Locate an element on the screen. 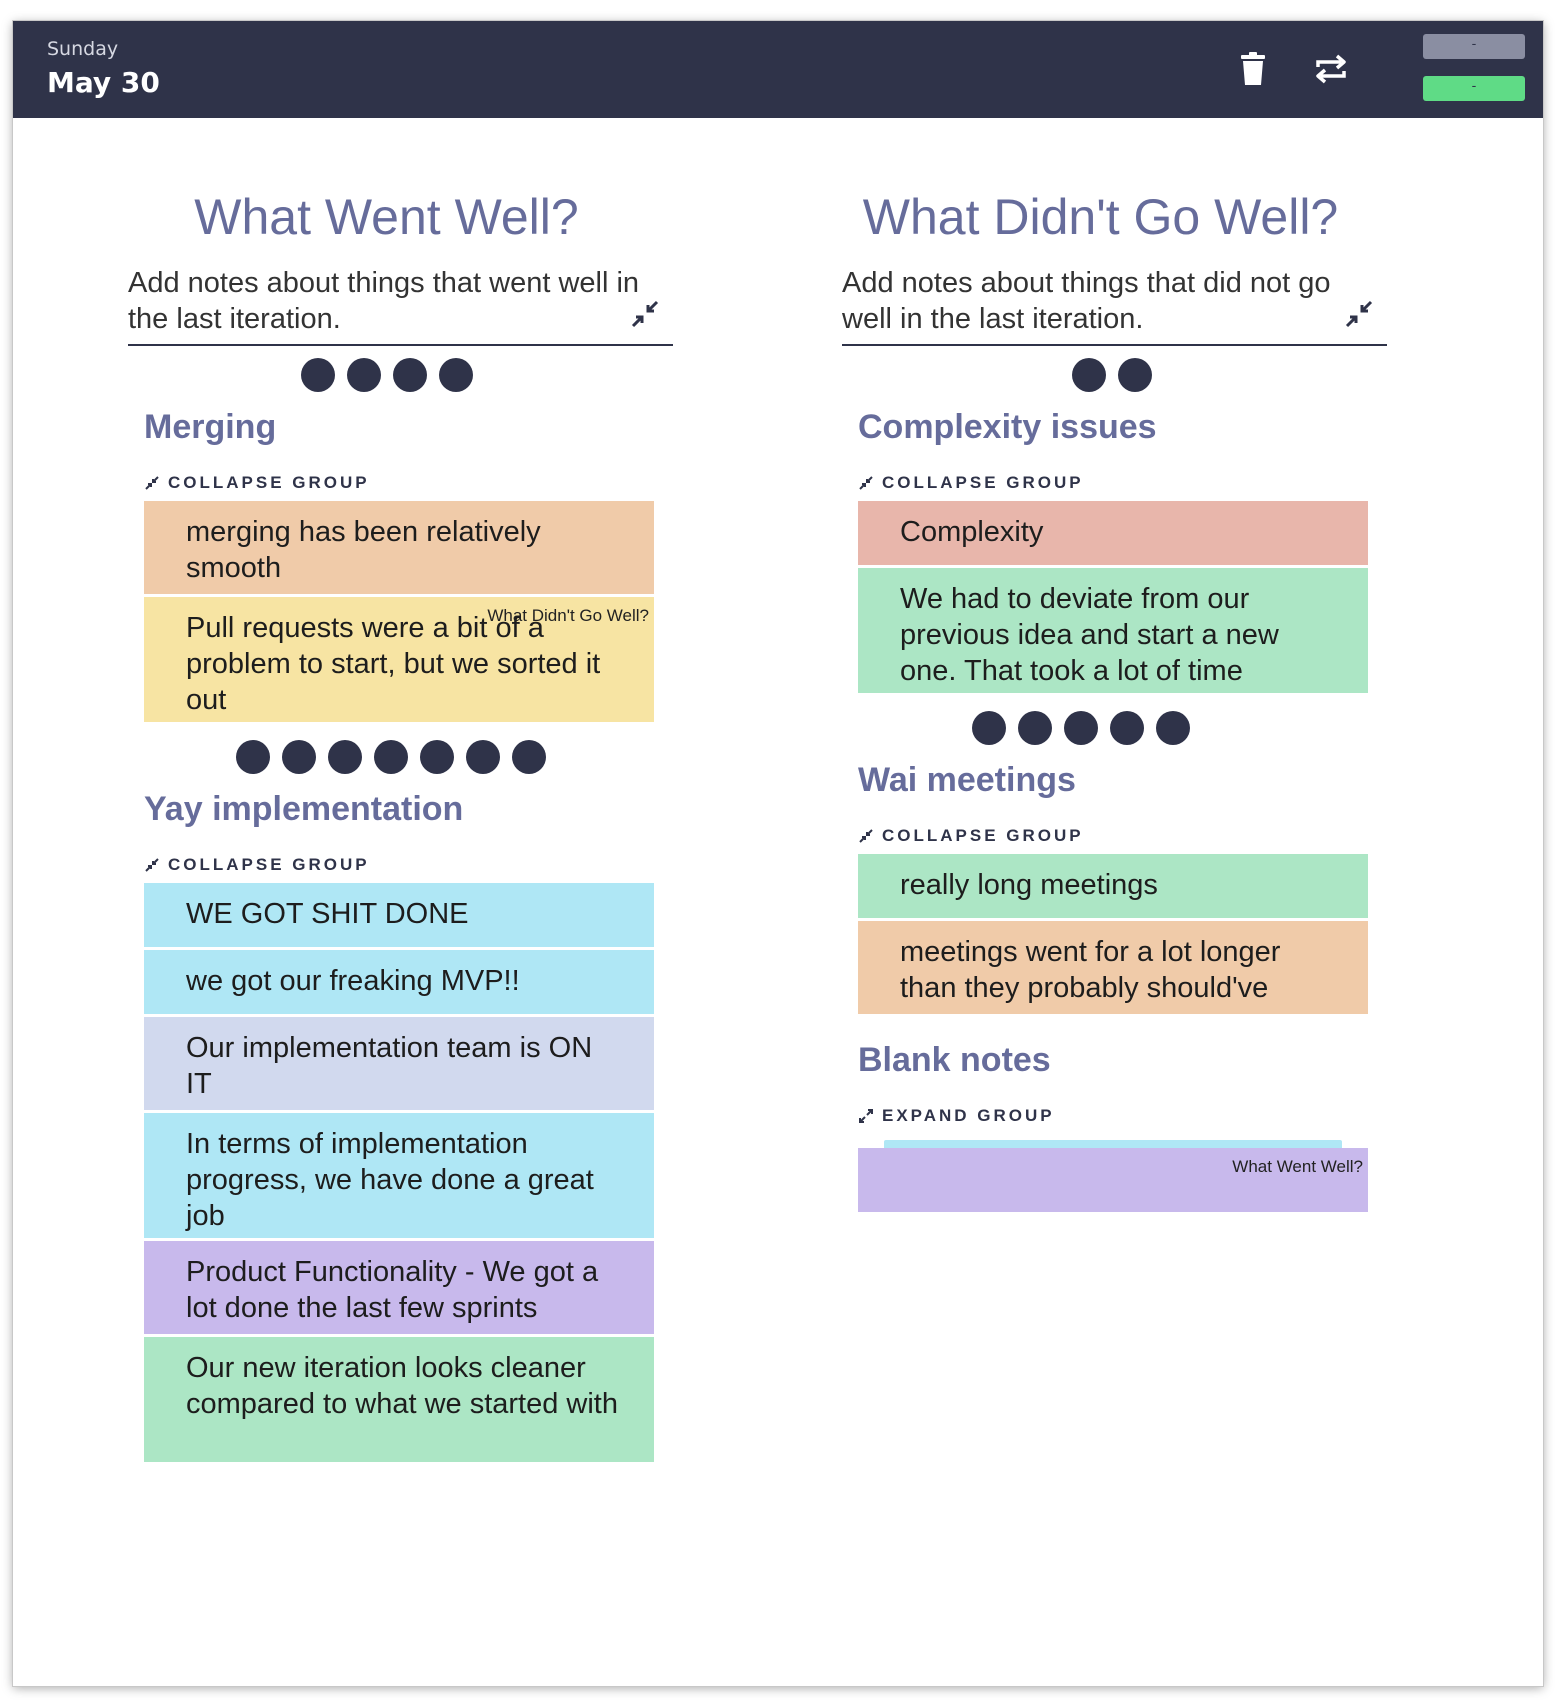 The image size is (1558, 1700). note-text: Our implementation team is ON IT is located at coordinates (389, 1066).